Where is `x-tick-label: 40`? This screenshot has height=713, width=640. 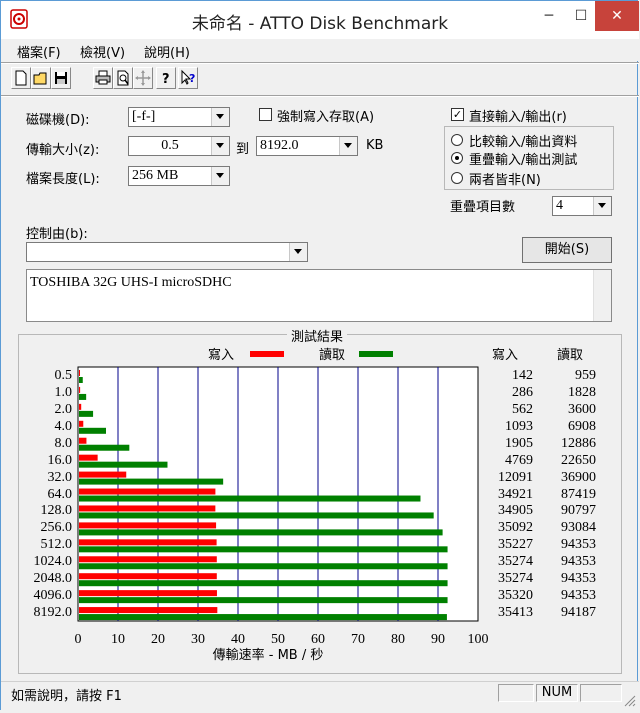
x-tick-label: 40 is located at coordinates (238, 639).